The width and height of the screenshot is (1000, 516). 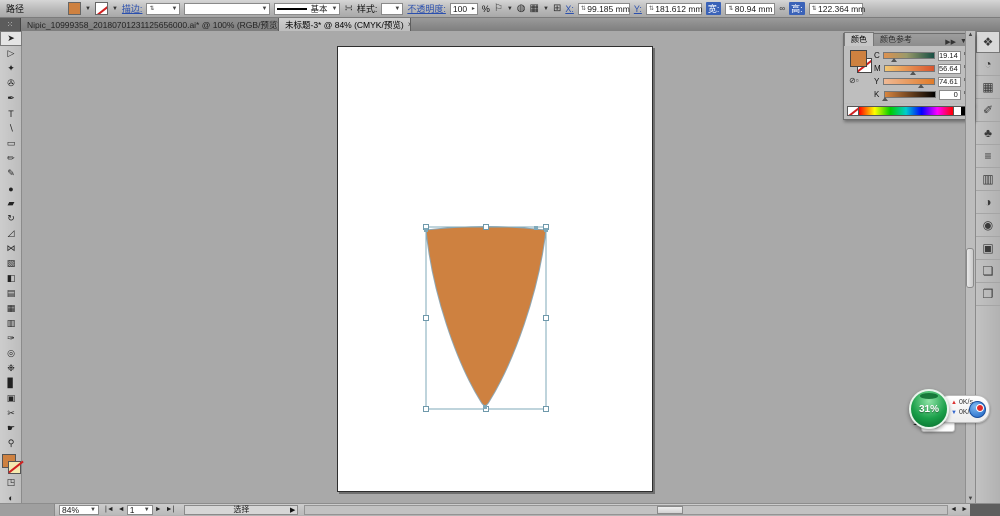 I want to click on brush-definition-combo: 基本 ▼, so click(x=307, y=8).